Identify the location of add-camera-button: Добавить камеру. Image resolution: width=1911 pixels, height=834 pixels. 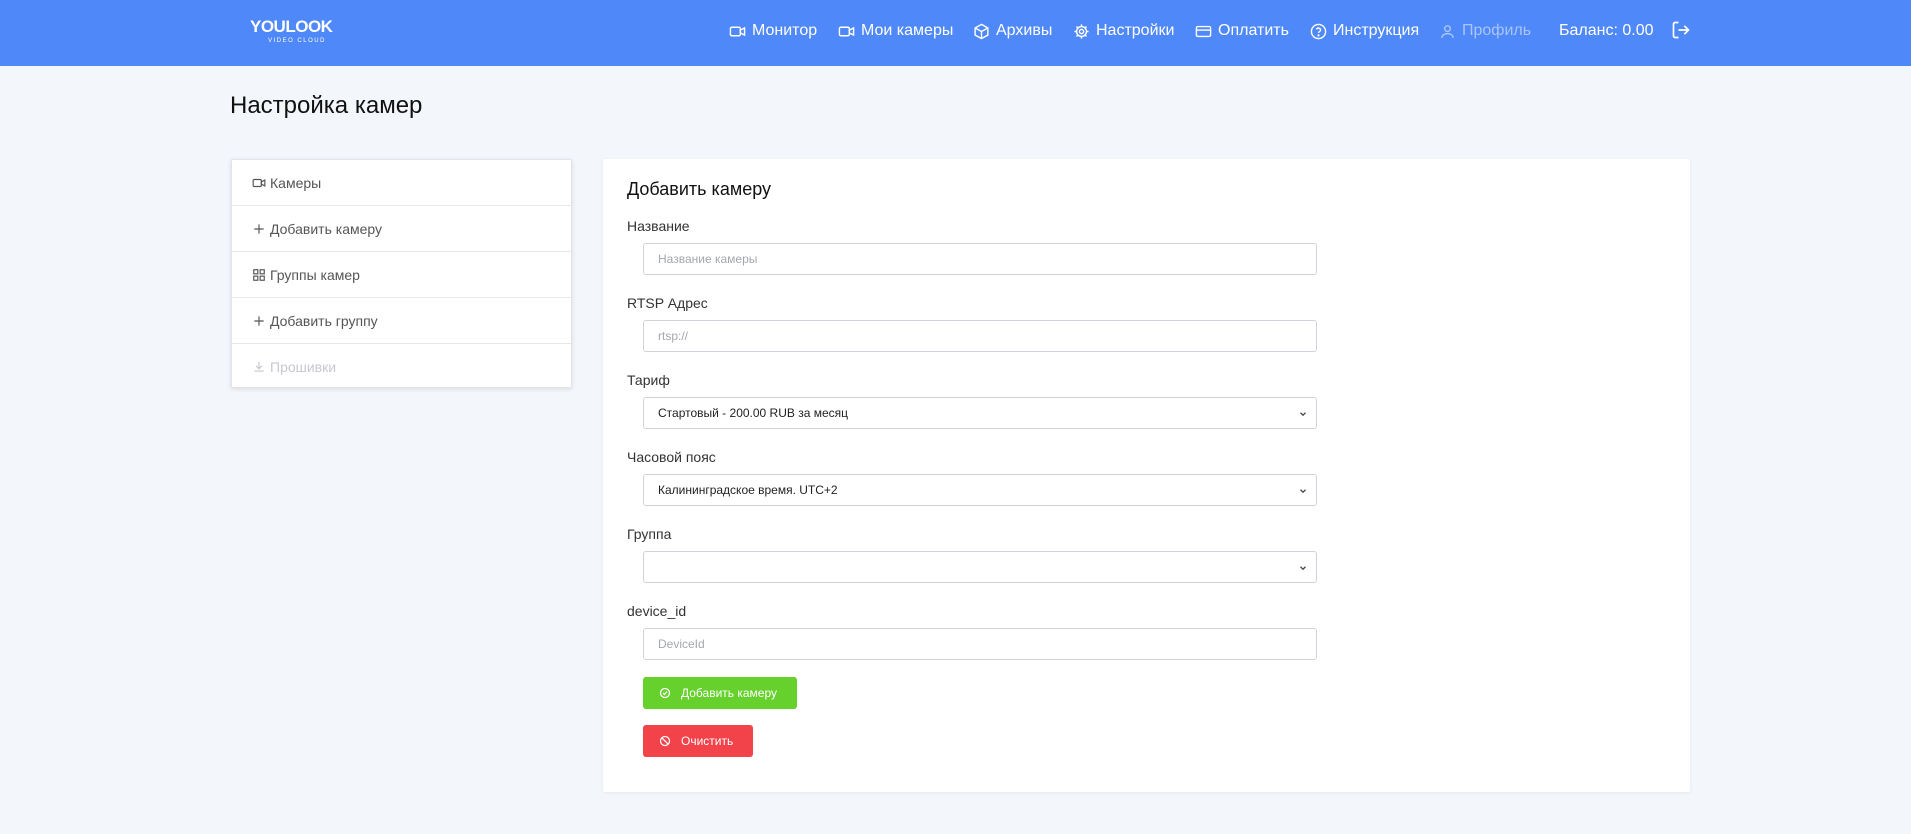
(720, 693).